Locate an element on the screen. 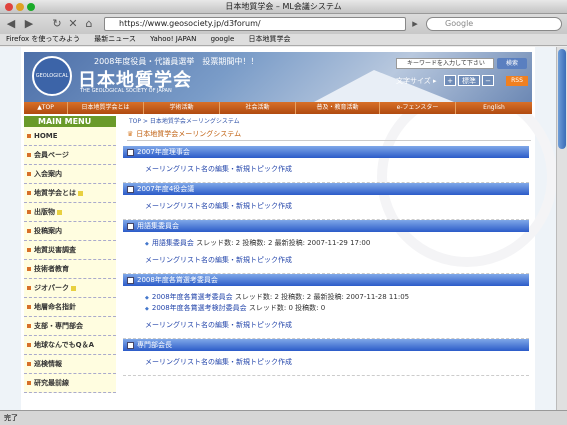  sidebar-item-label: 研究最前線 is located at coordinates (51, 383).